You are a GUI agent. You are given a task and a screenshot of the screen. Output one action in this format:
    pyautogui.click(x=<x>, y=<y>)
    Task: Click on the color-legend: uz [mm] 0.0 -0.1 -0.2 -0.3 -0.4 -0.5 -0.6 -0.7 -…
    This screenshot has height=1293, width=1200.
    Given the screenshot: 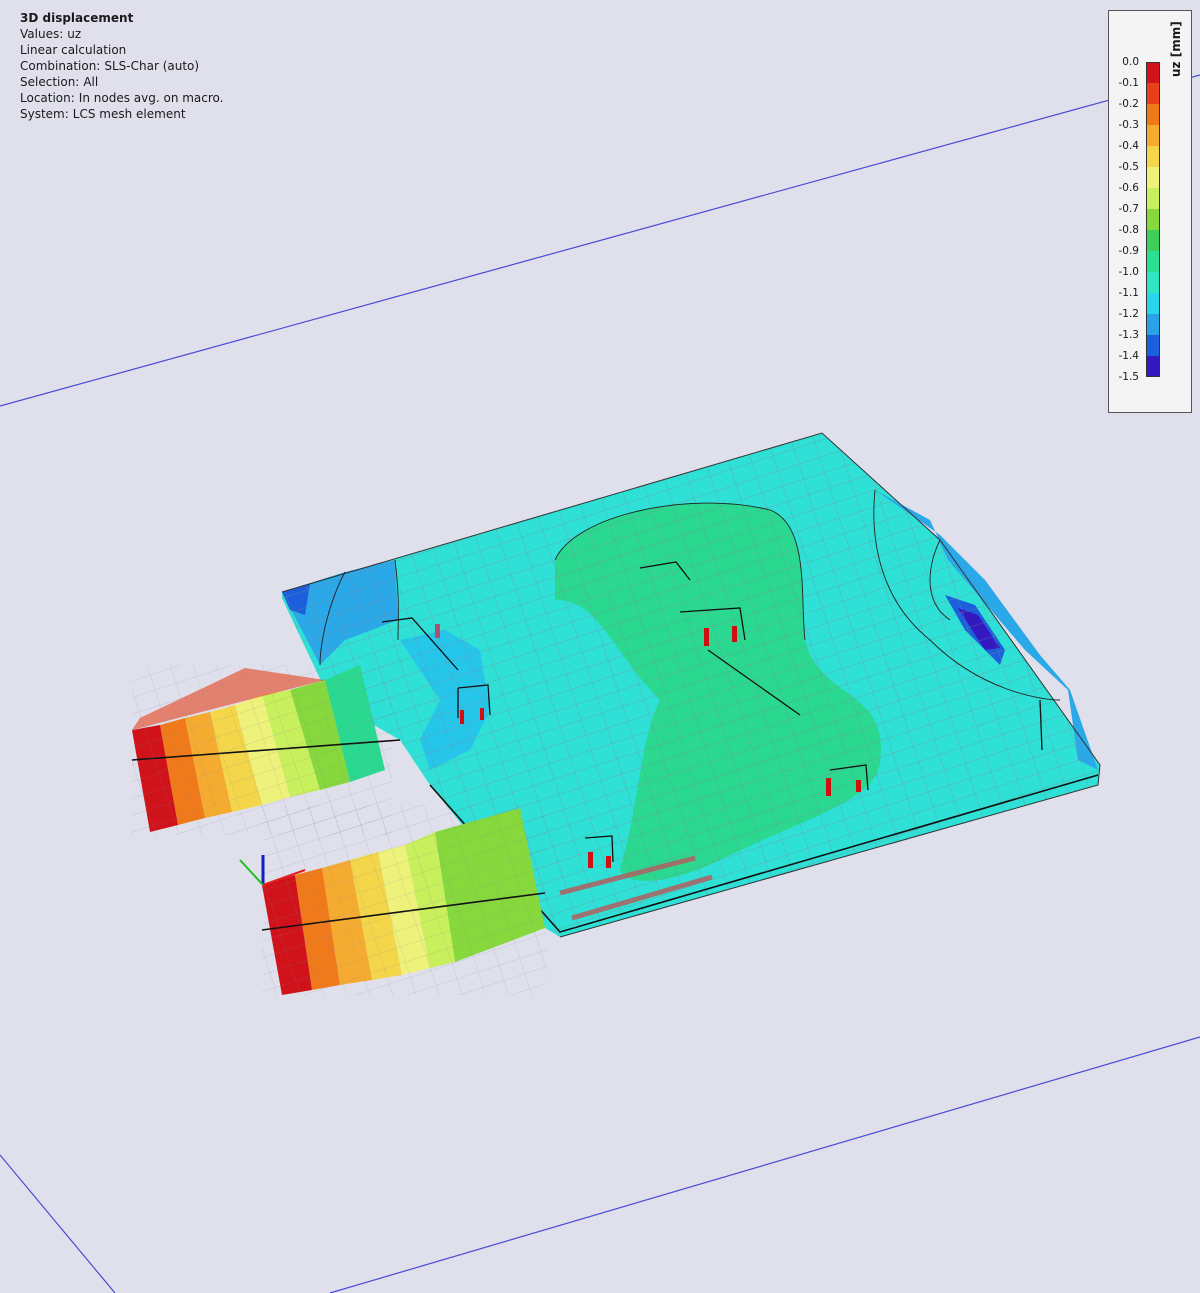 What is the action you would take?
    pyautogui.click(x=1150, y=211)
    